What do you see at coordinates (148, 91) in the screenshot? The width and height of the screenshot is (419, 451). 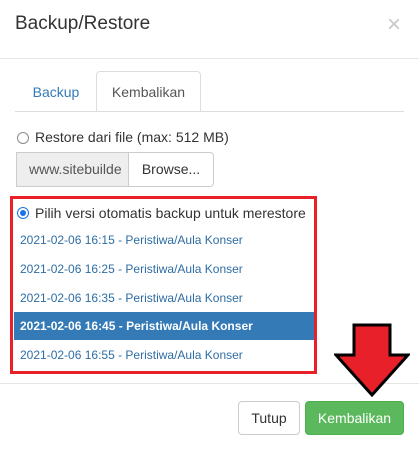 I see `tab-kembalikan: Kembalikan` at bounding box center [148, 91].